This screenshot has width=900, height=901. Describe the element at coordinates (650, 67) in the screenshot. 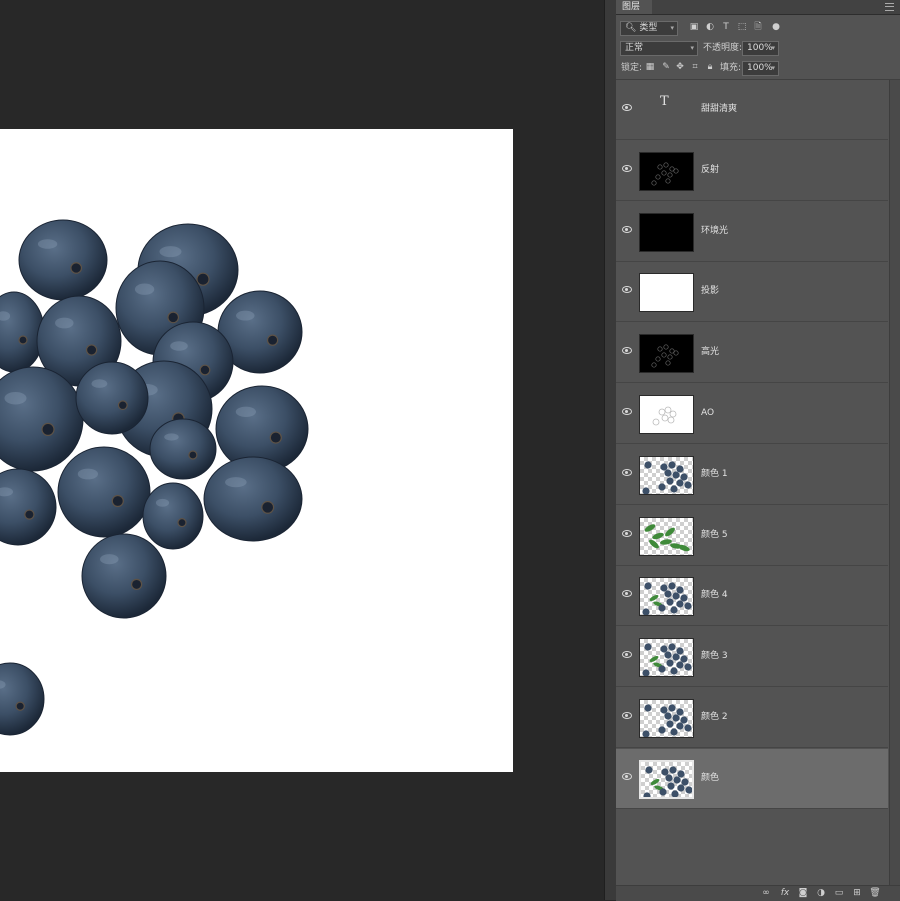

I see `lock-transparency-icon: ▦` at that location.